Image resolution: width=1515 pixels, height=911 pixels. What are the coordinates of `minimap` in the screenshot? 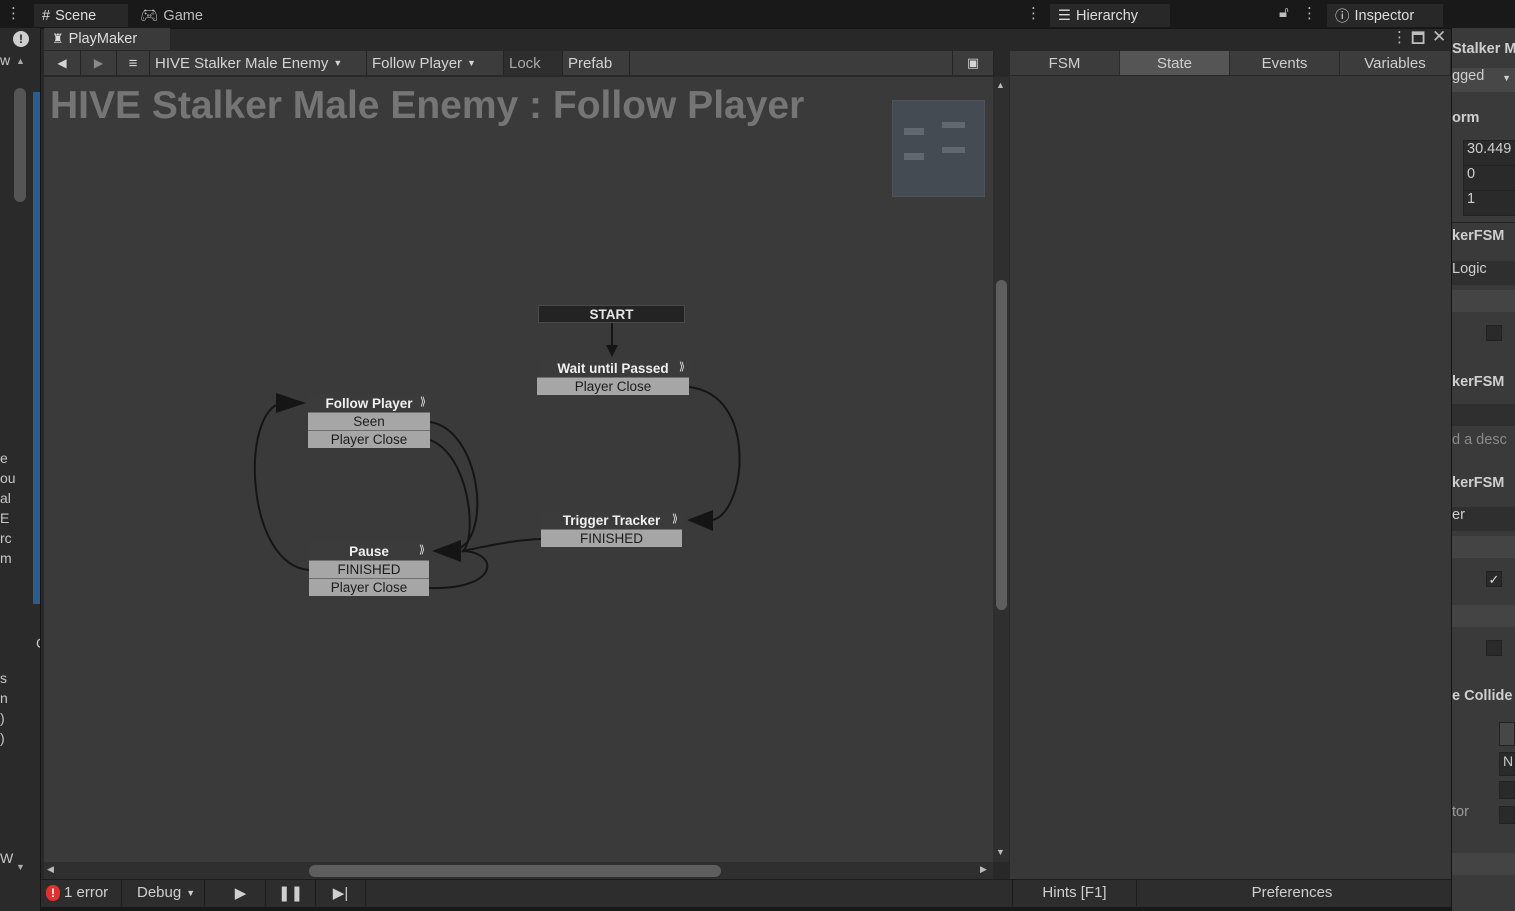 It's located at (938, 148).